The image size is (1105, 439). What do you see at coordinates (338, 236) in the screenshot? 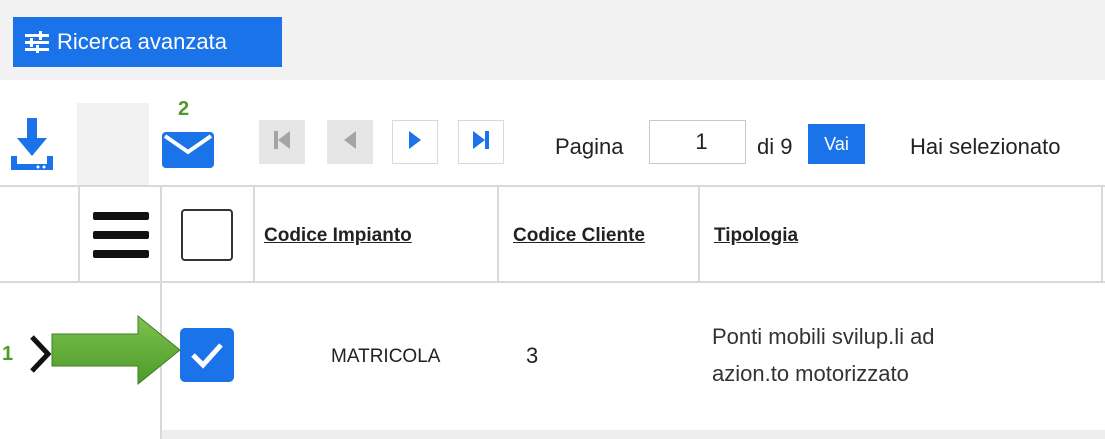
I see `column-header-codice-impianto: Codice Impianto` at bounding box center [338, 236].